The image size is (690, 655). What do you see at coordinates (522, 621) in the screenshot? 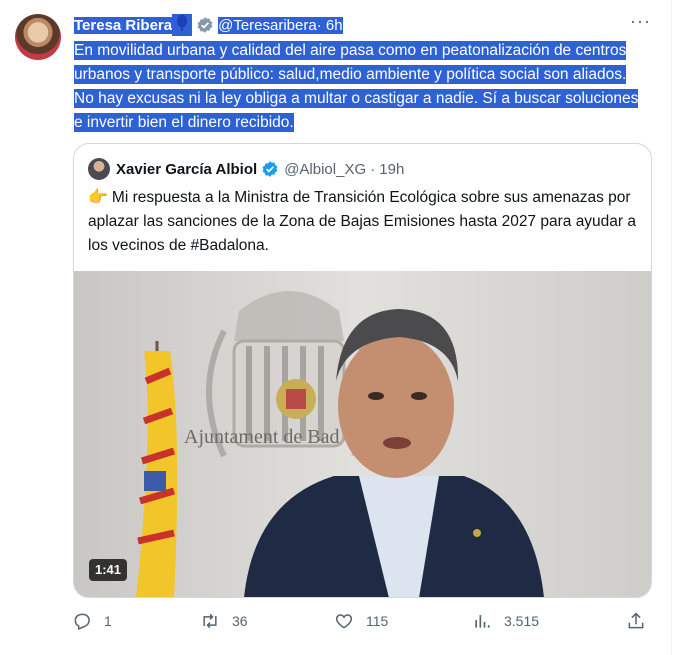
I see `views-count: 3.515` at bounding box center [522, 621].